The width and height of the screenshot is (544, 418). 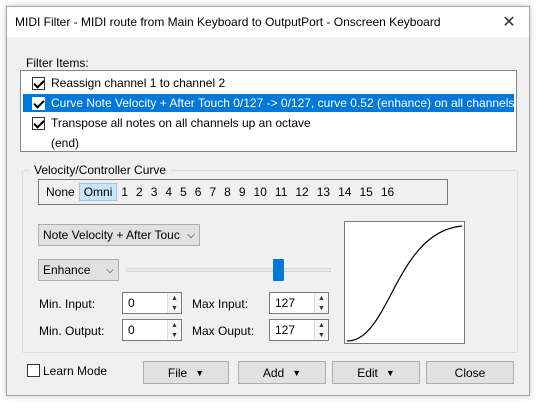 I want to click on min-output-value: 0, so click(x=145, y=330).